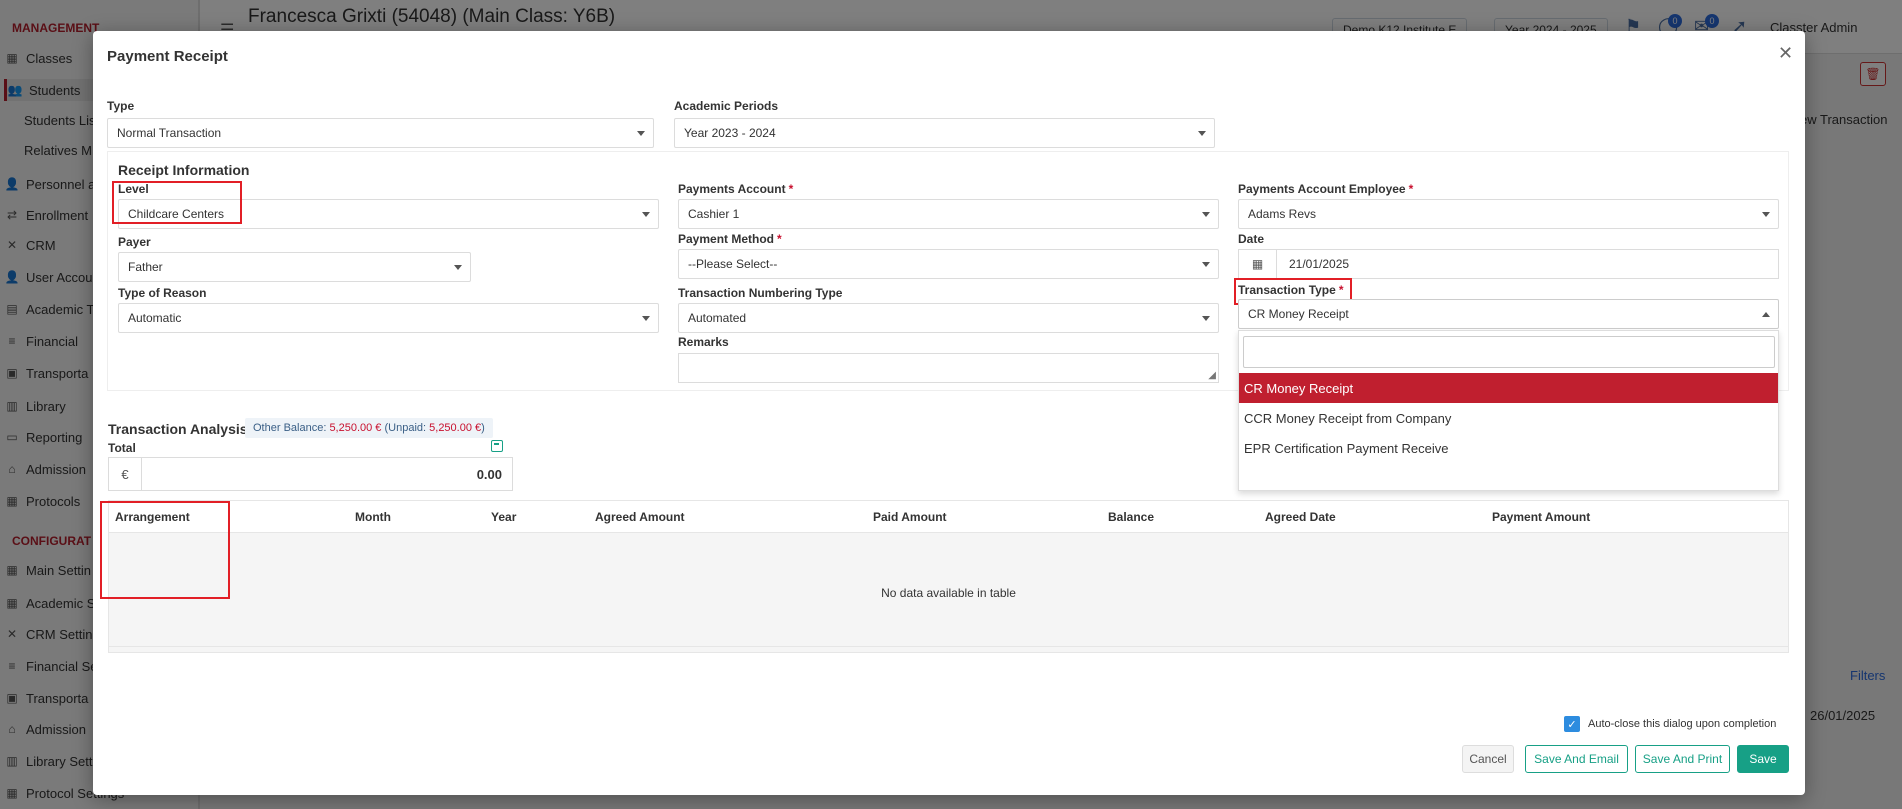  I want to click on column-year: Year, so click(503, 517).